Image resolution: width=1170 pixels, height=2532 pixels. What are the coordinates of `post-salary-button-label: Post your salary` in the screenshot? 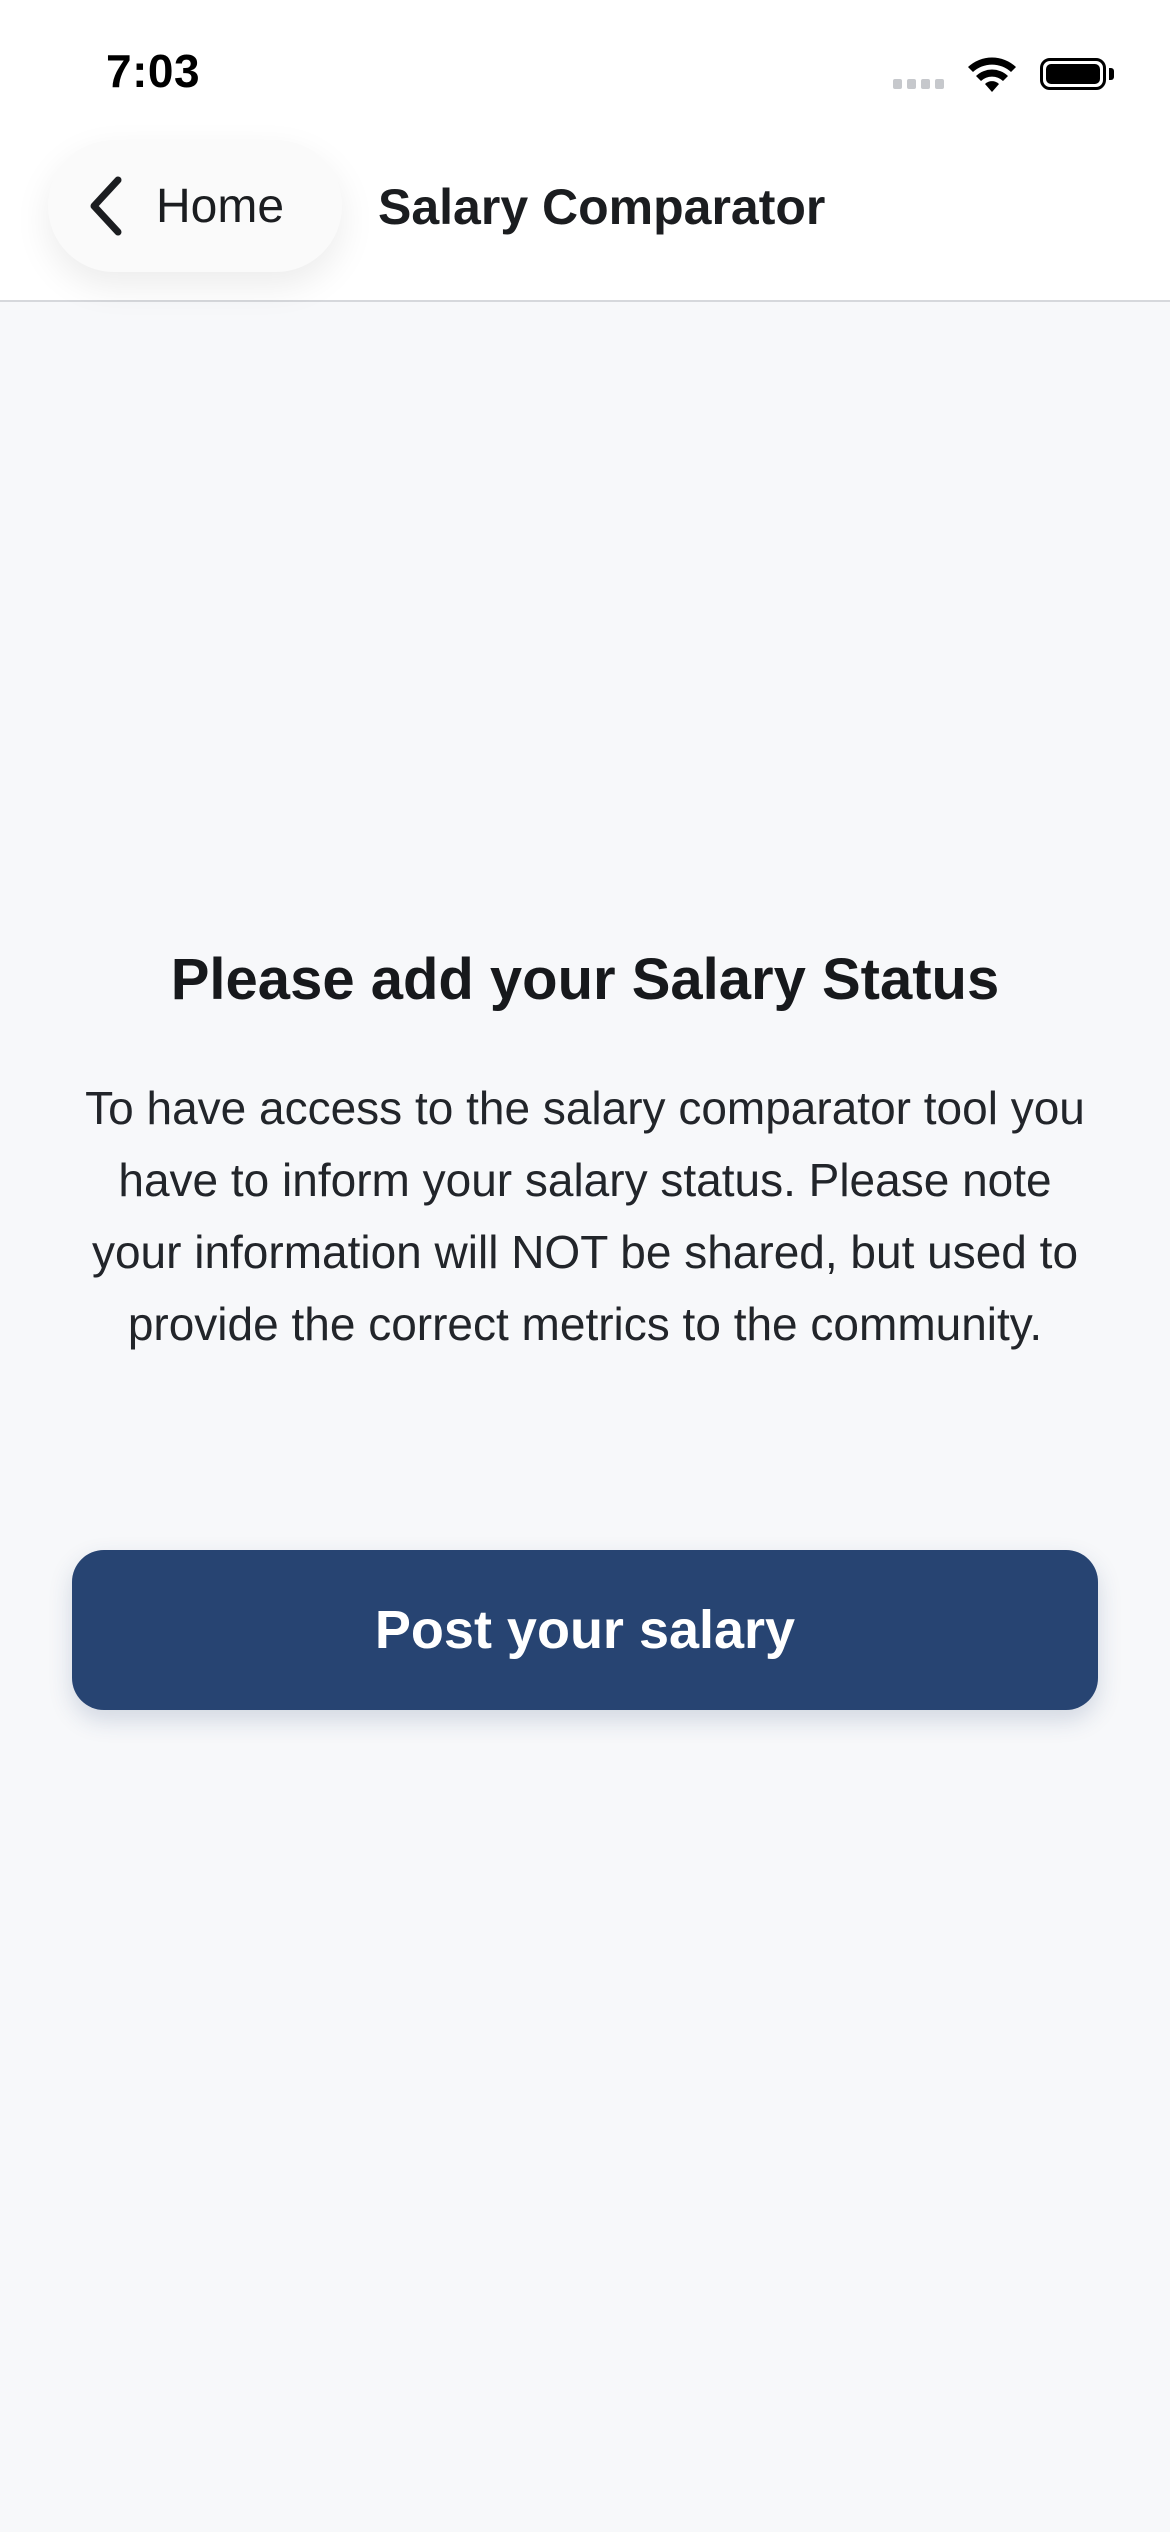 It's located at (585, 1630).